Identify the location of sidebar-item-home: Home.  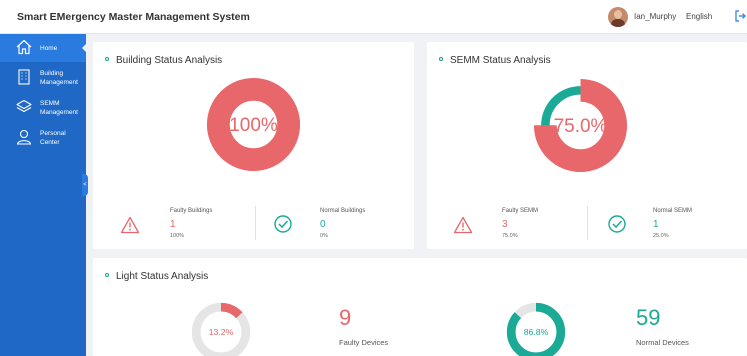
(43, 48).